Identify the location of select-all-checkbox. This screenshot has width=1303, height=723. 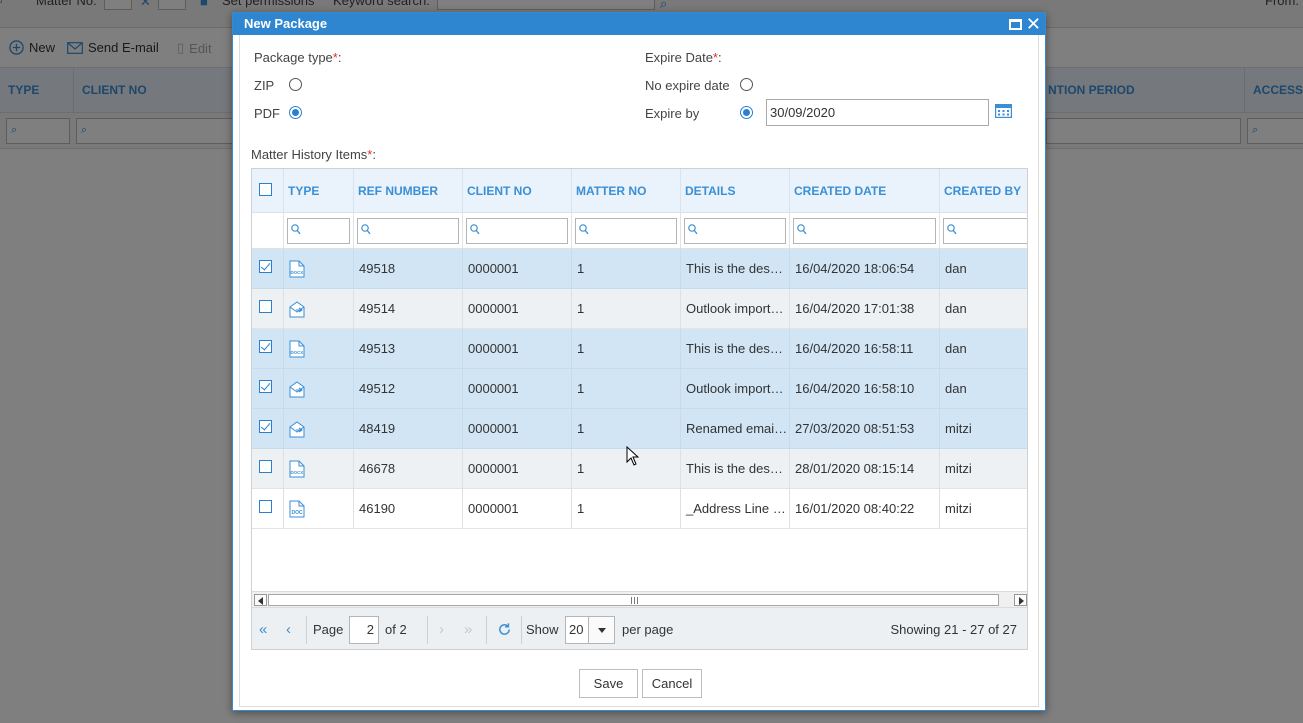
(265, 189).